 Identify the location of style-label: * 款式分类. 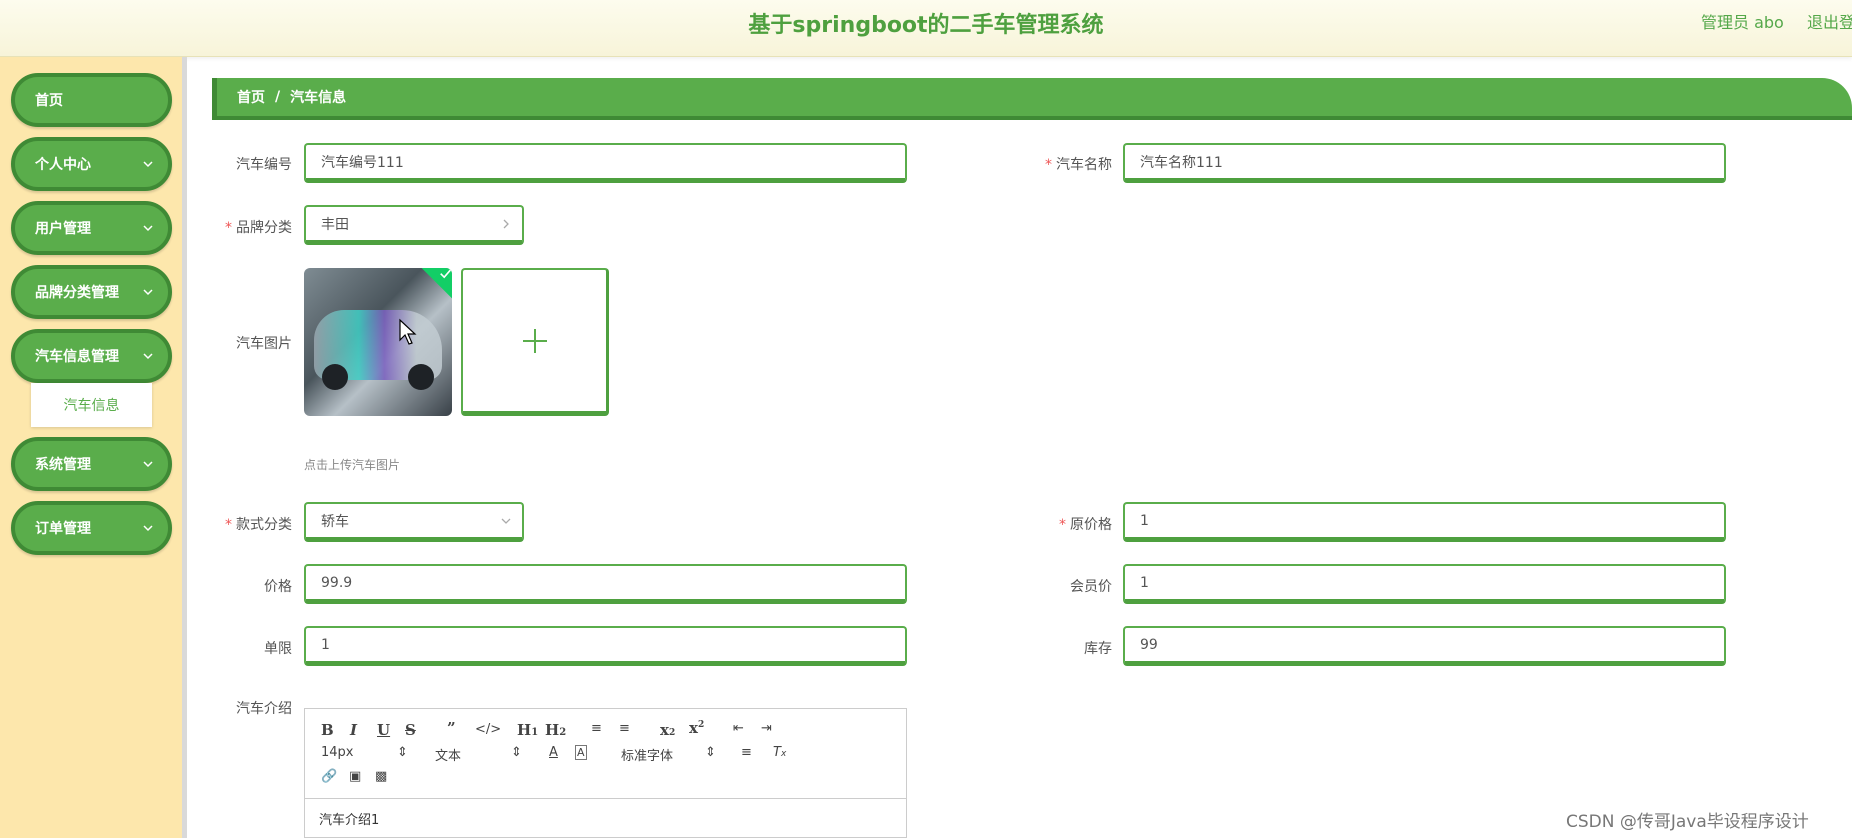
(252, 524).